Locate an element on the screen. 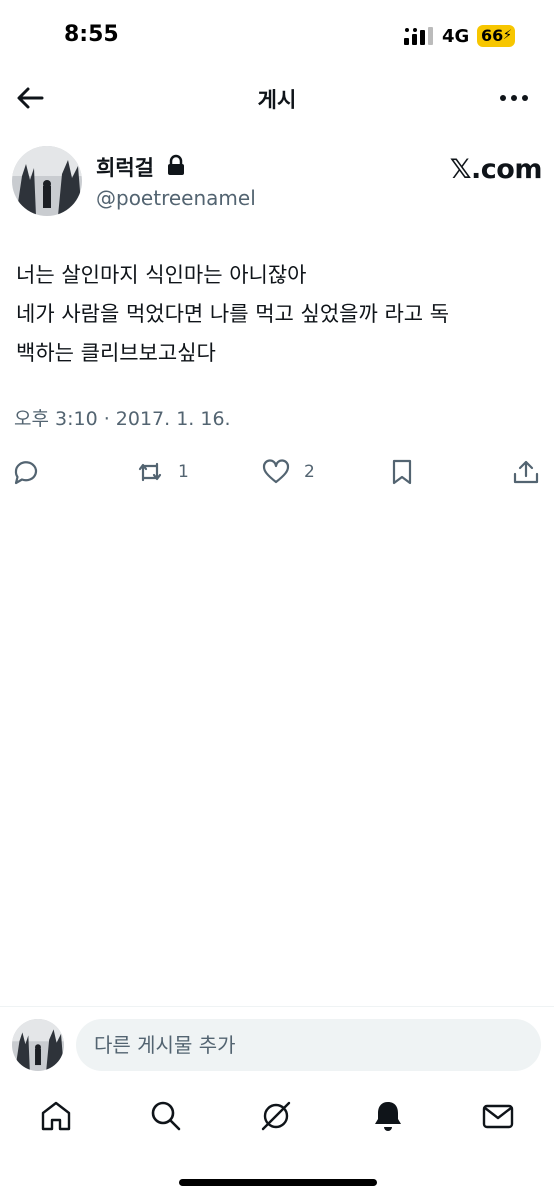  search-icon is located at coordinates (166, 1116).